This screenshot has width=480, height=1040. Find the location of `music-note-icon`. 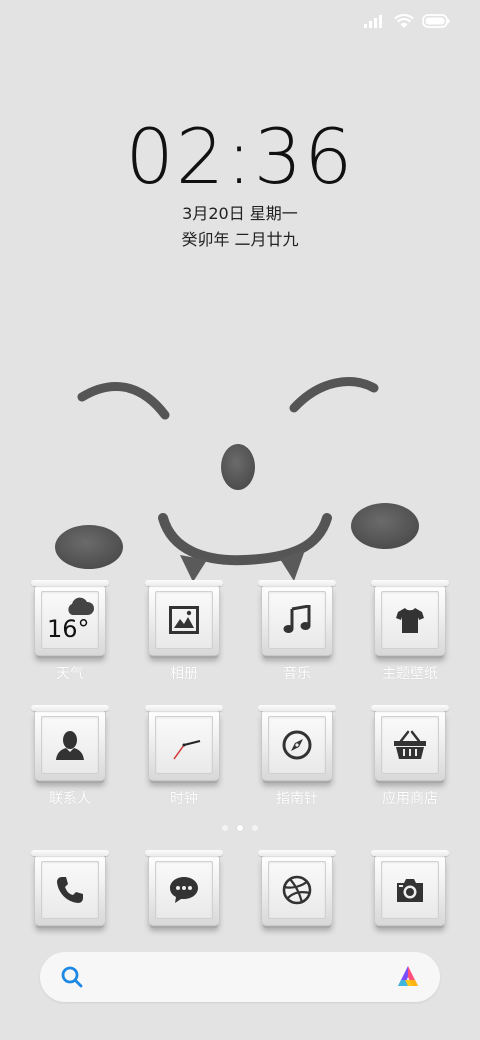

music-note-icon is located at coordinates (297, 619).